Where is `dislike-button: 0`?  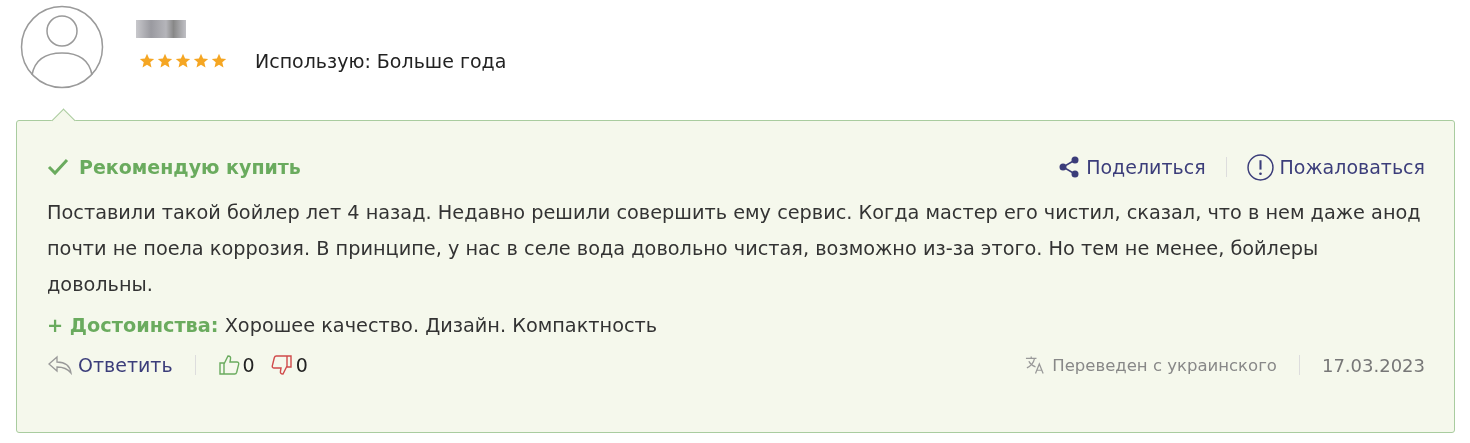 dislike-button: 0 is located at coordinates (289, 365).